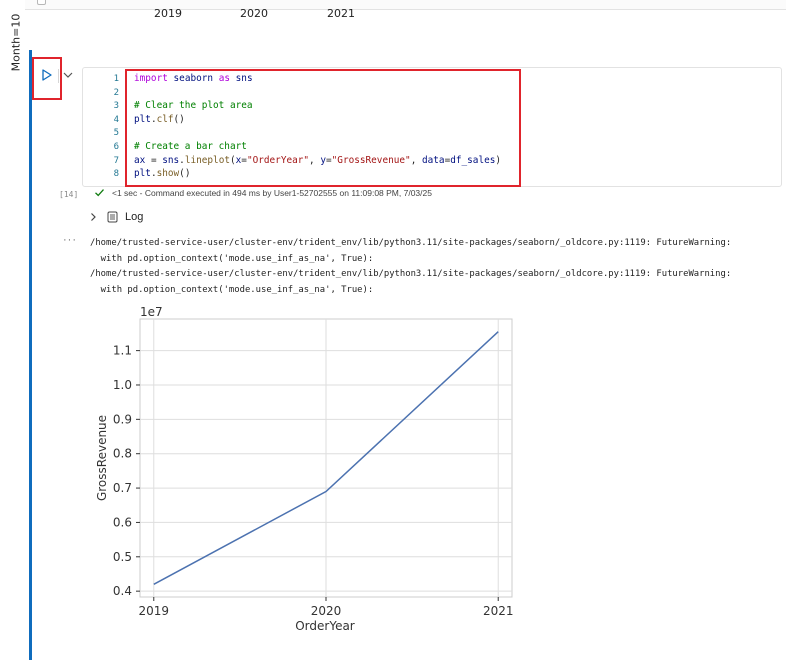 The height and width of the screenshot is (660, 786). What do you see at coordinates (47, 75) in the screenshot?
I see `run-cell-icon` at bounding box center [47, 75].